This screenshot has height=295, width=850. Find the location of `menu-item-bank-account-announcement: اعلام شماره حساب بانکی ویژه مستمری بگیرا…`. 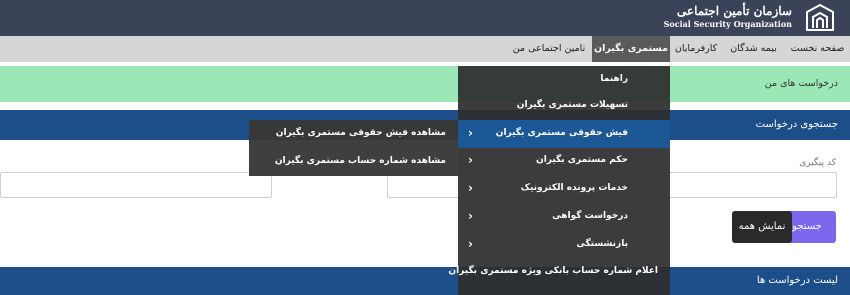

menu-item-bank-account-announcement: اعلام شماره حساب بانکی ویژه مستمری بگیرا… is located at coordinates (559, 272).